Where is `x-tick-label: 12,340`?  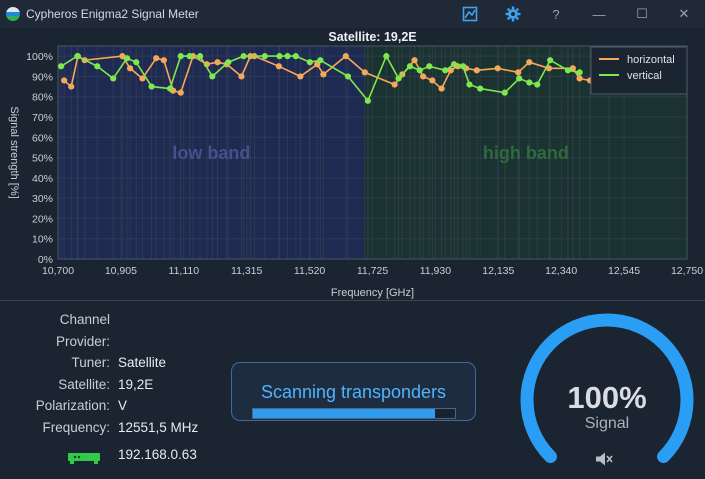 x-tick-label: 12,340 is located at coordinates (561, 271).